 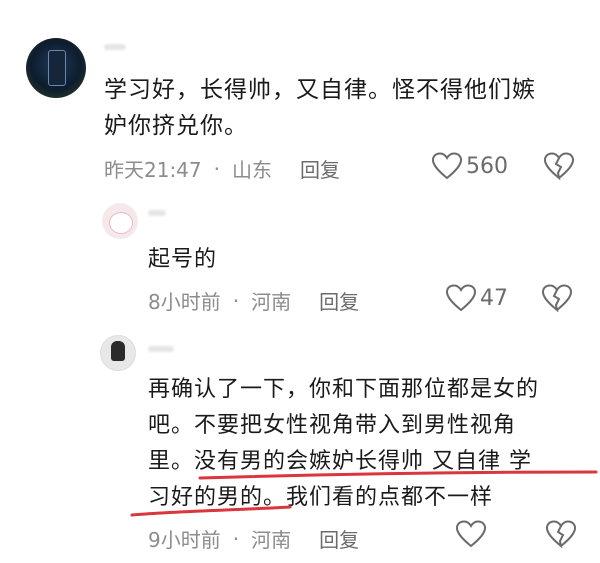 I want to click on avatar-anime-face-icon, so click(x=121, y=223).